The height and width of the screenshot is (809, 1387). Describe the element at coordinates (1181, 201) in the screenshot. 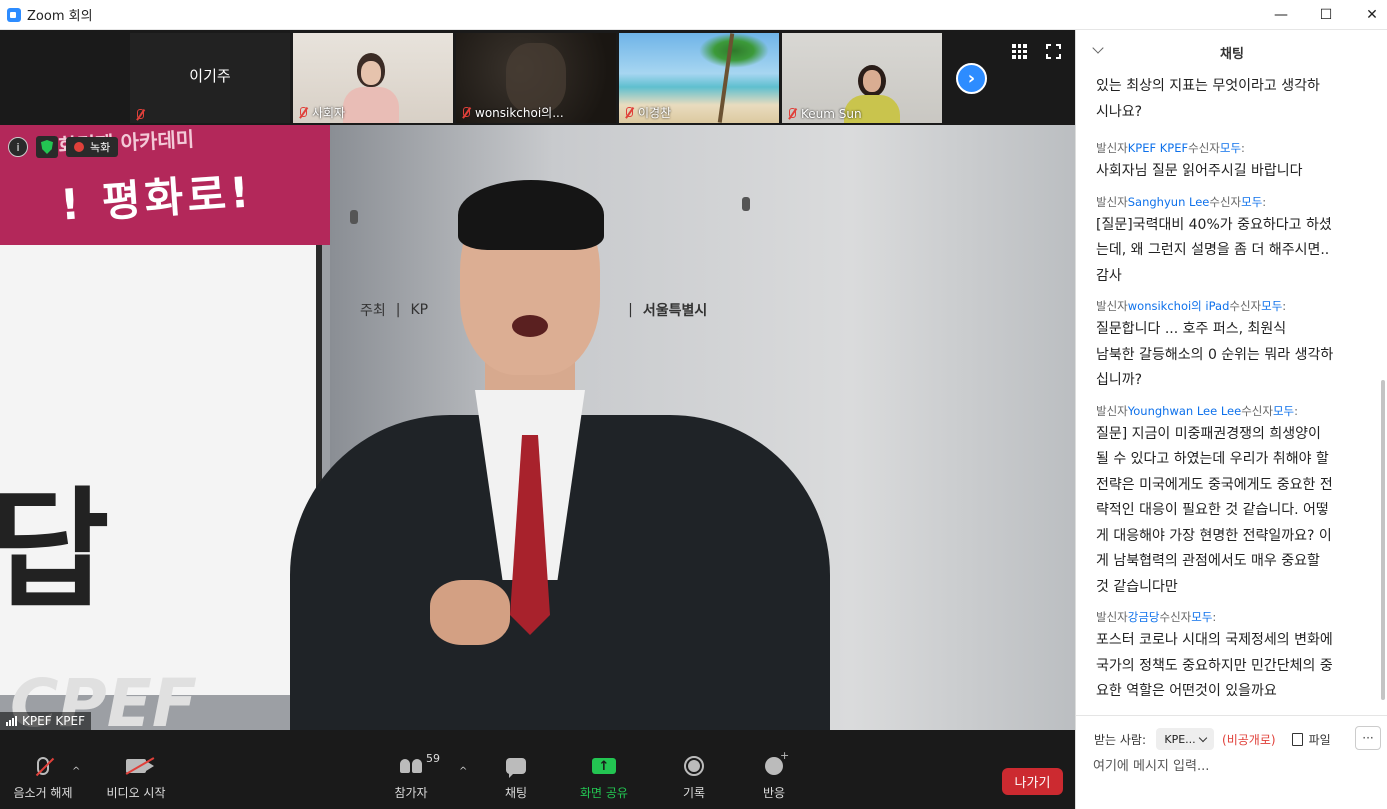

I see `message-meta: 발신자Sanghyun Lee수신자모두:` at that location.